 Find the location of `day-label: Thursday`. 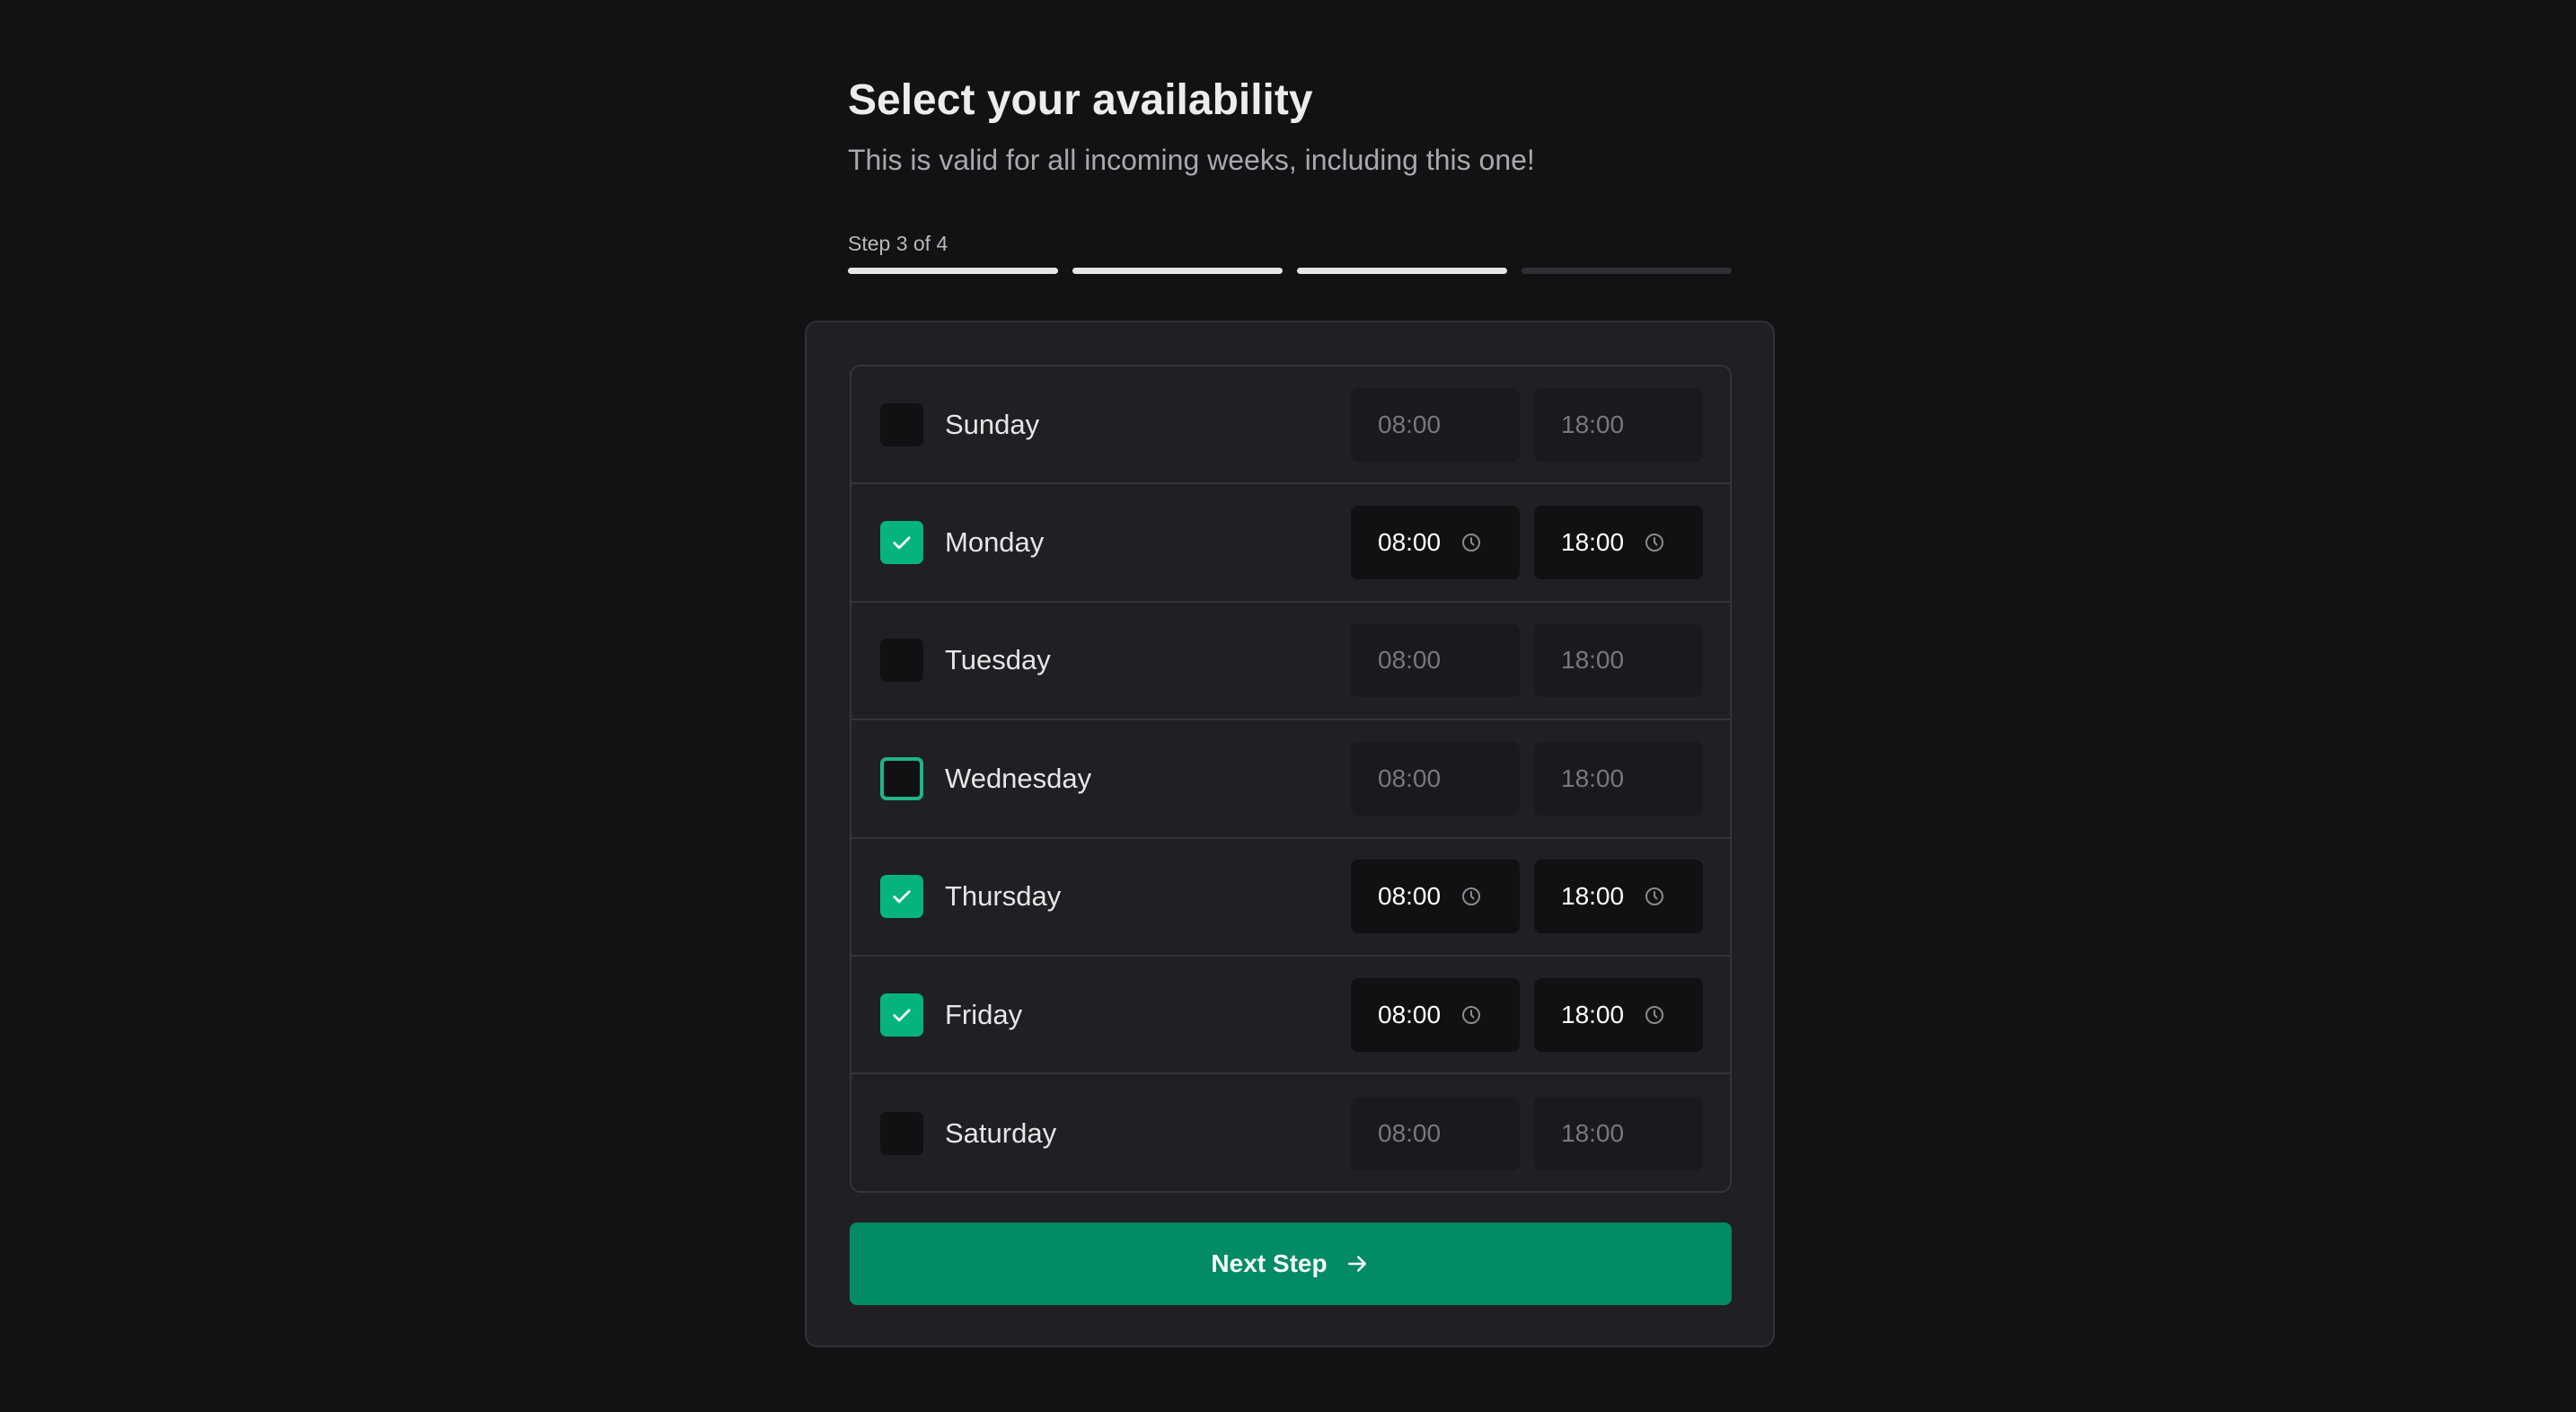

day-label: Thursday is located at coordinates (1003, 896).